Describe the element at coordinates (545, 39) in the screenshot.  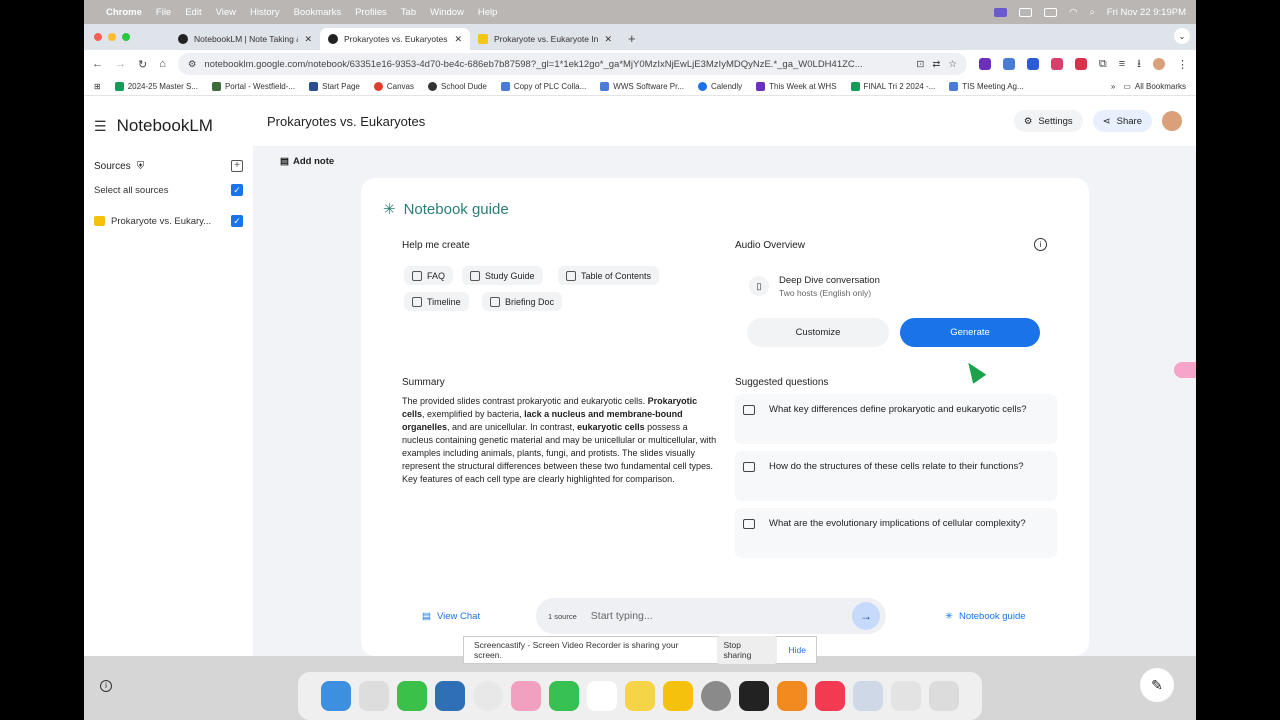
I see `tab-slides: Prokaryote vs. Eukaryote Info ✕` at that location.